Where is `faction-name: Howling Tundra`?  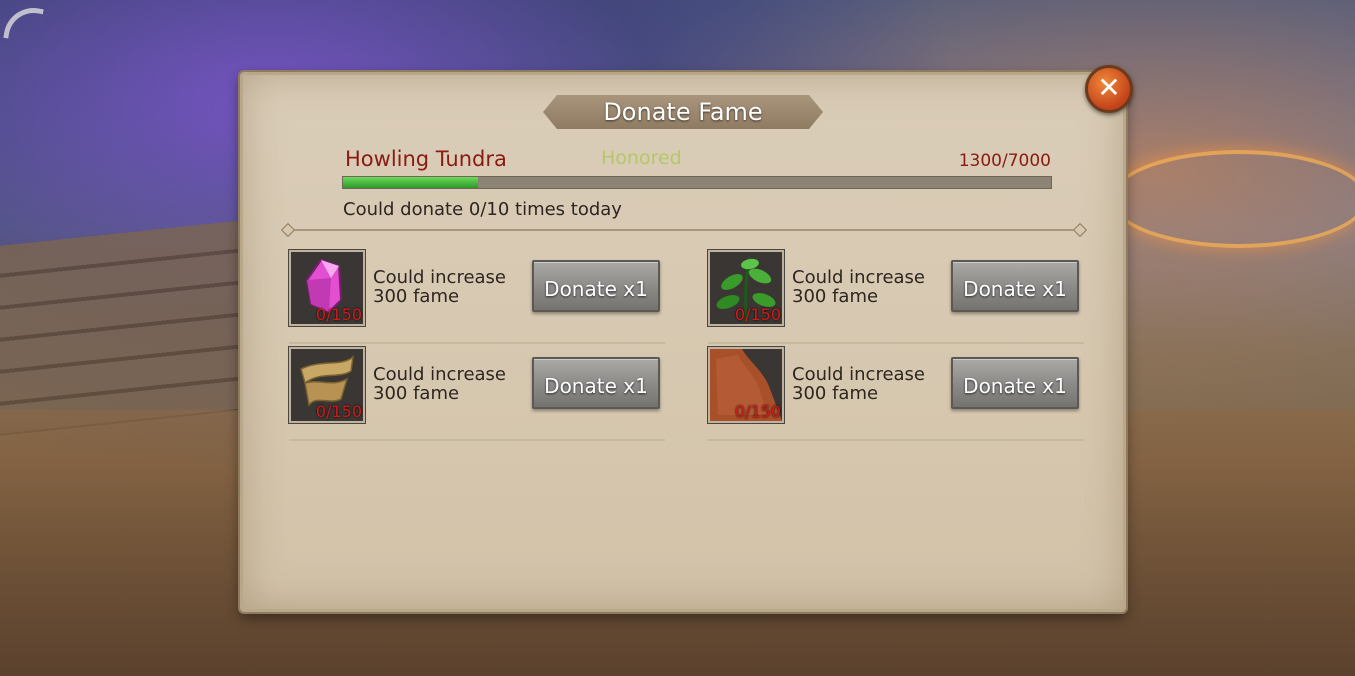
faction-name: Howling Tundra is located at coordinates (426, 159).